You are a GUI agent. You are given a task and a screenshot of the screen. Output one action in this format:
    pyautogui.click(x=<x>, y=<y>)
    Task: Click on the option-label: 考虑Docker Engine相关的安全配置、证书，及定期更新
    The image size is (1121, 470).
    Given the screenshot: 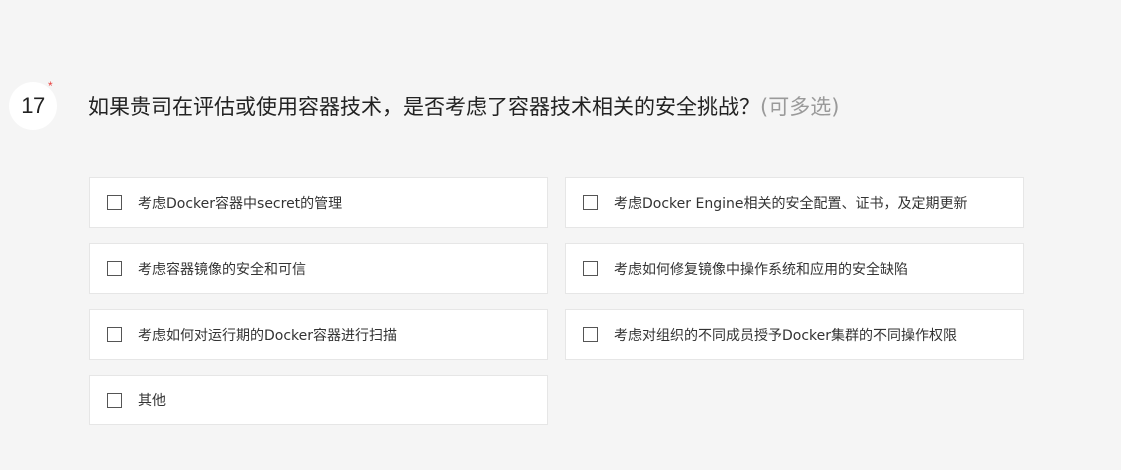 What is the action you would take?
    pyautogui.click(x=791, y=203)
    